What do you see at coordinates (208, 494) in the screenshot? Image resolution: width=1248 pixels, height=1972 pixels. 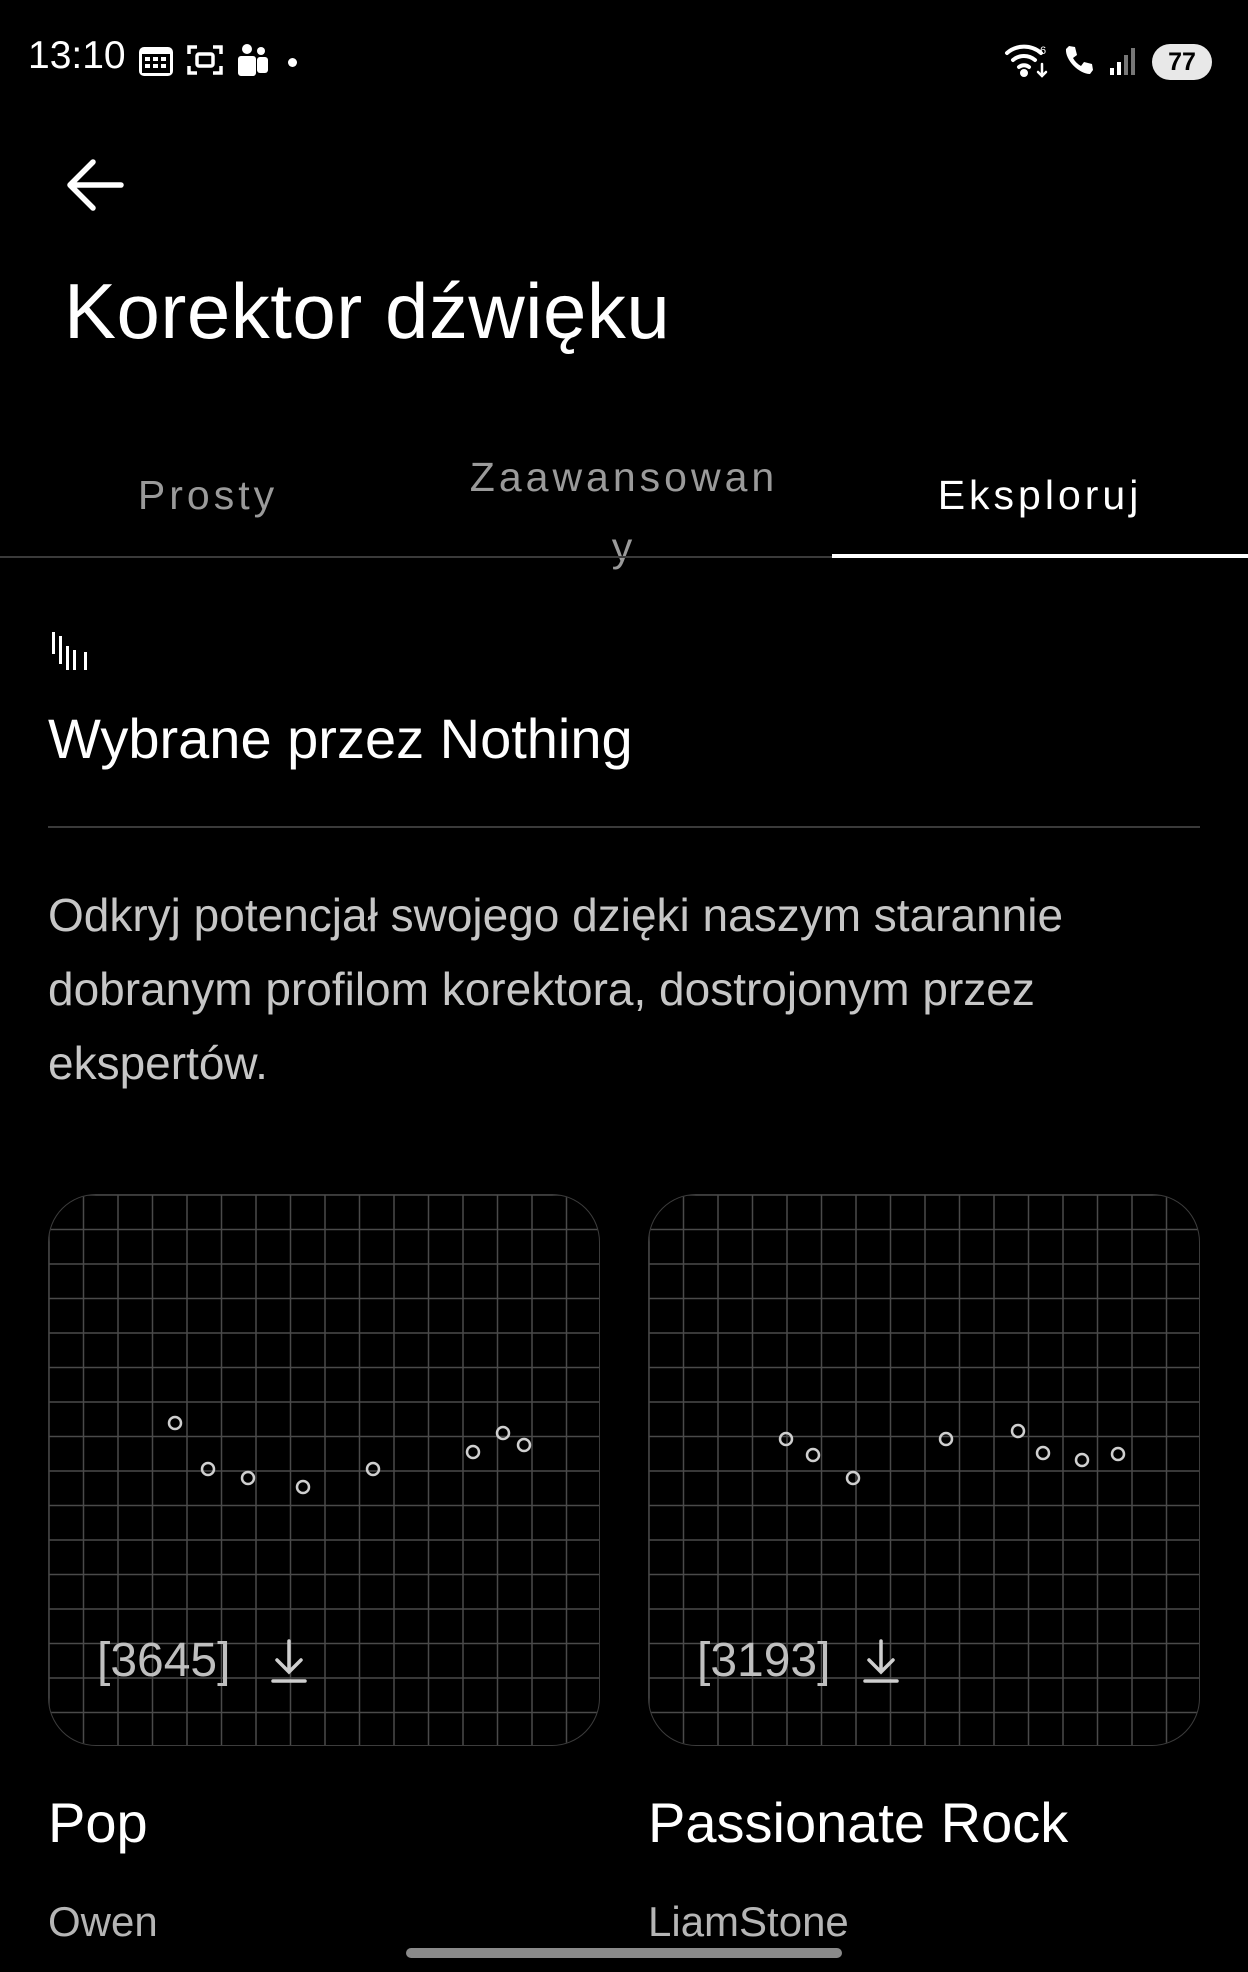 I see `tab-simple: Prosty` at bounding box center [208, 494].